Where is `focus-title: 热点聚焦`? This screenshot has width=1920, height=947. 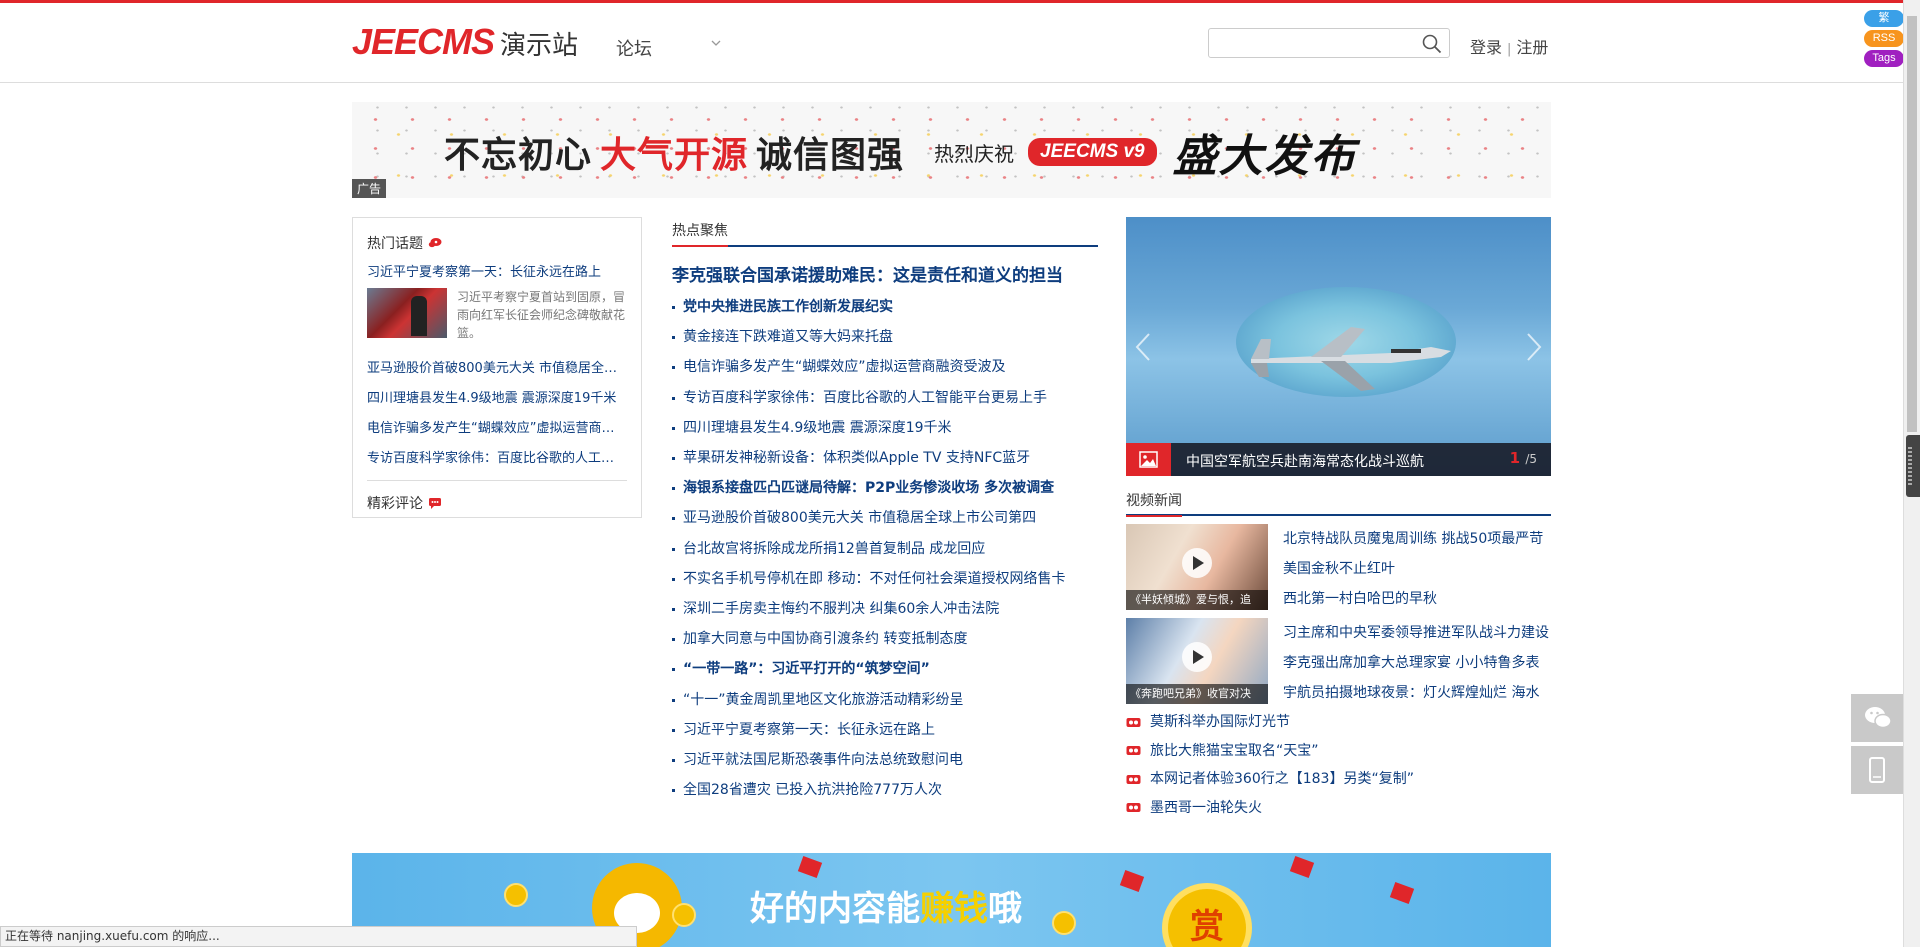
focus-title: 热点聚焦 is located at coordinates (700, 233).